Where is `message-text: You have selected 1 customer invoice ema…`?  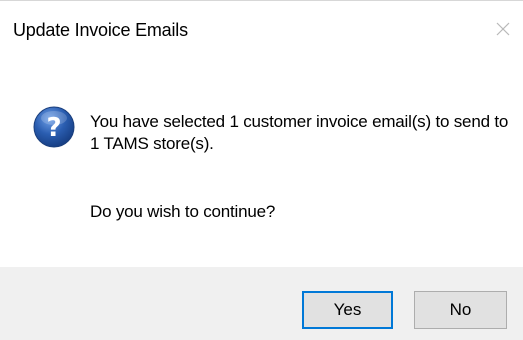
message-text: You have selected 1 customer invoice ema… is located at coordinates (299, 132).